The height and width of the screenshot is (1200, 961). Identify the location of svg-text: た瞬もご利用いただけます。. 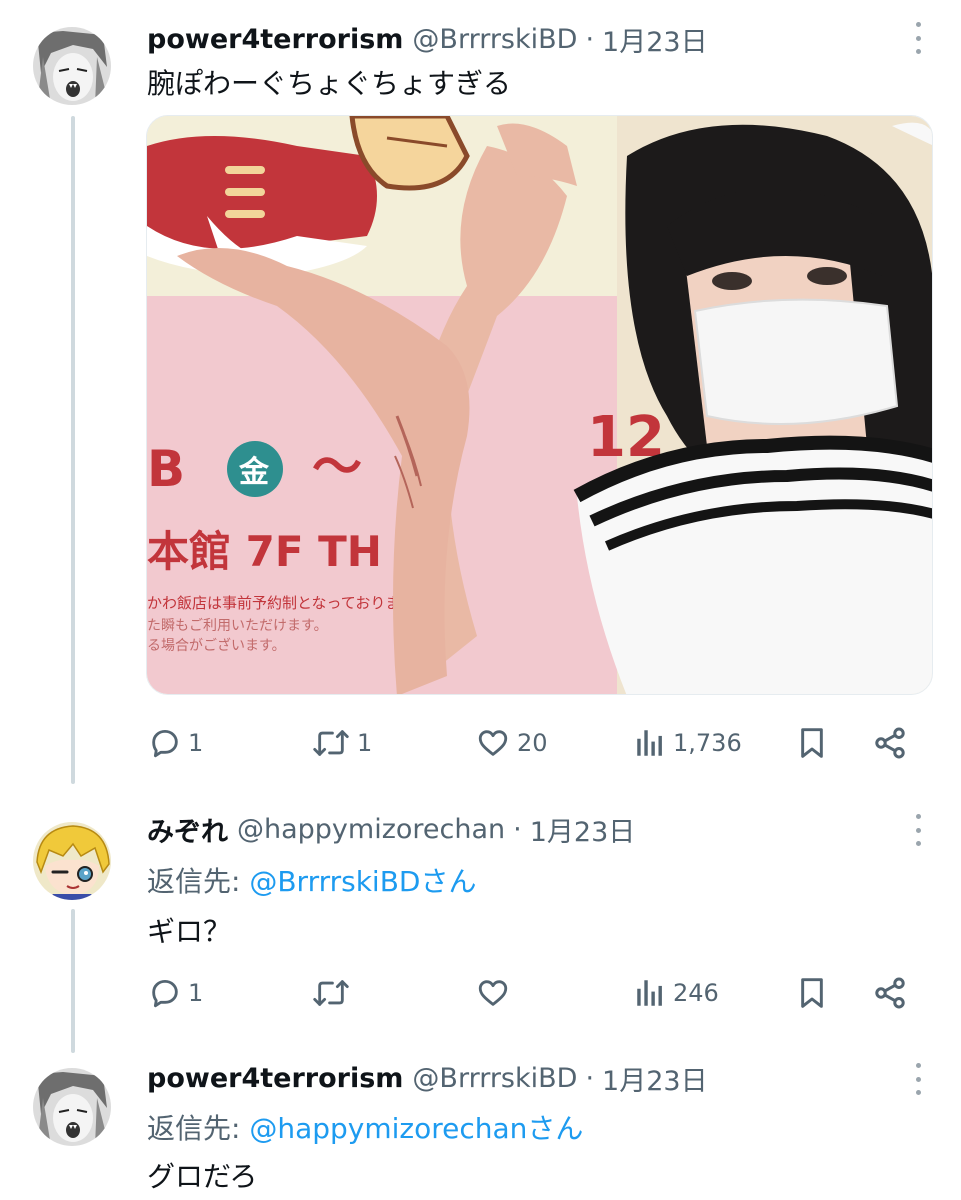
(237, 626).